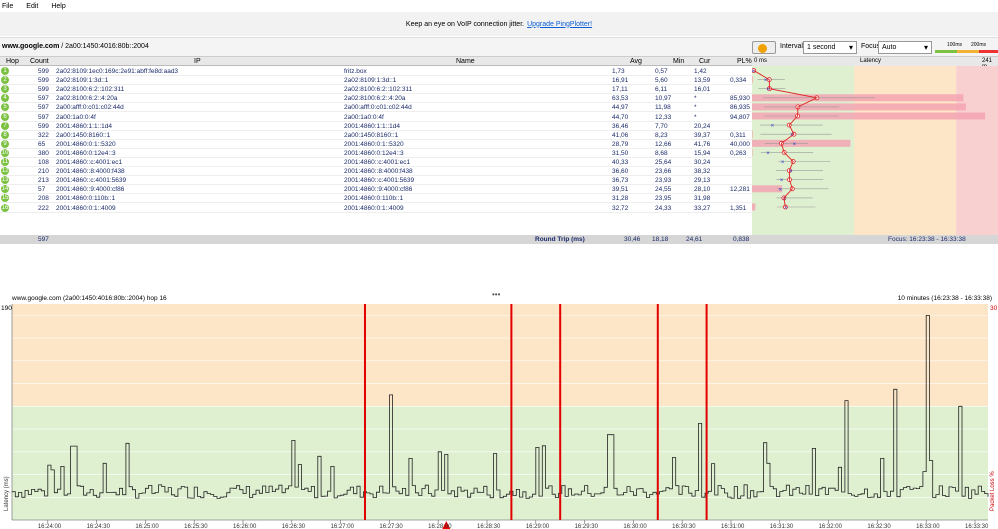 This screenshot has width=998, height=529. I want to click on hop-ip: 2001:4860::9:4000:cf86, so click(90, 190).